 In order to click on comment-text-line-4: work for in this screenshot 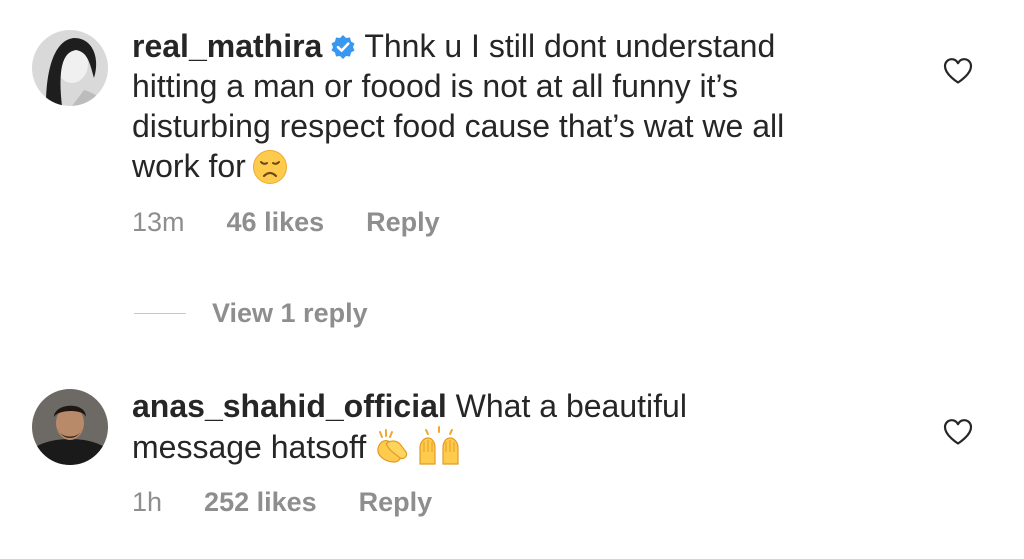, I will do `click(189, 166)`.